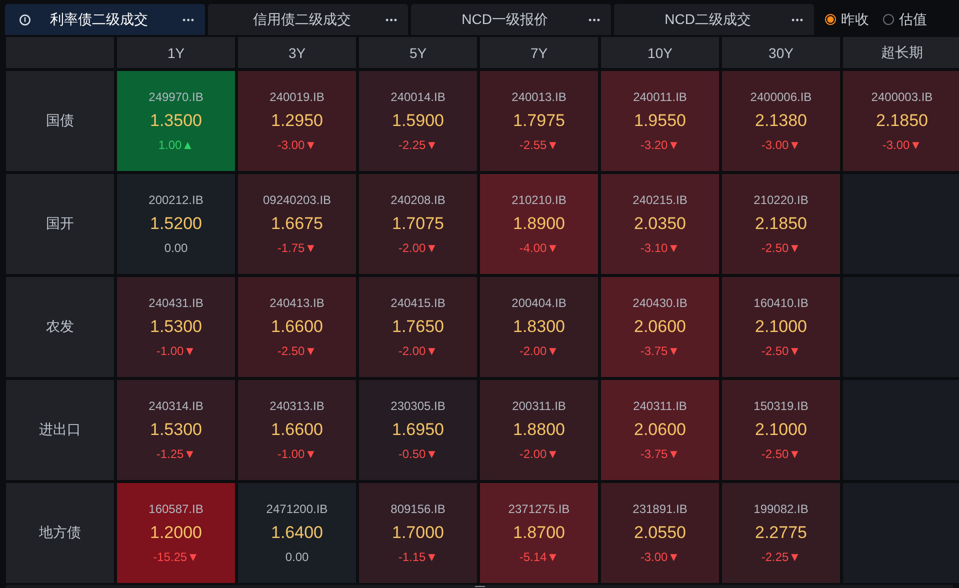 The image size is (959, 588). I want to click on tab: 利率债二级成交 •••, so click(105, 19).